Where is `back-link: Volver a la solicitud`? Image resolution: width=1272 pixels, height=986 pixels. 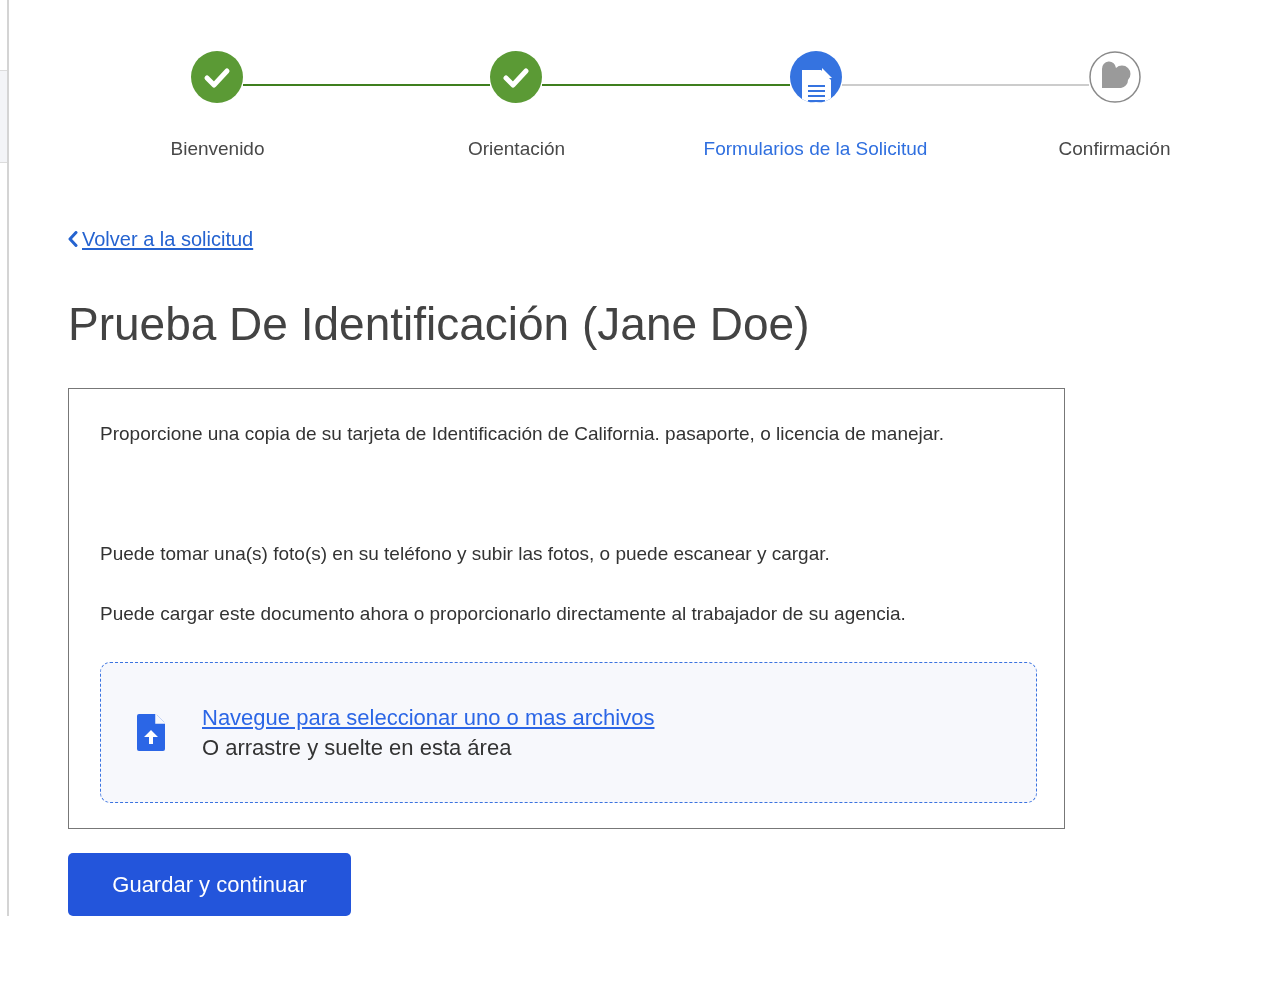 back-link: Volver a la solicitud is located at coordinates (161, 239).